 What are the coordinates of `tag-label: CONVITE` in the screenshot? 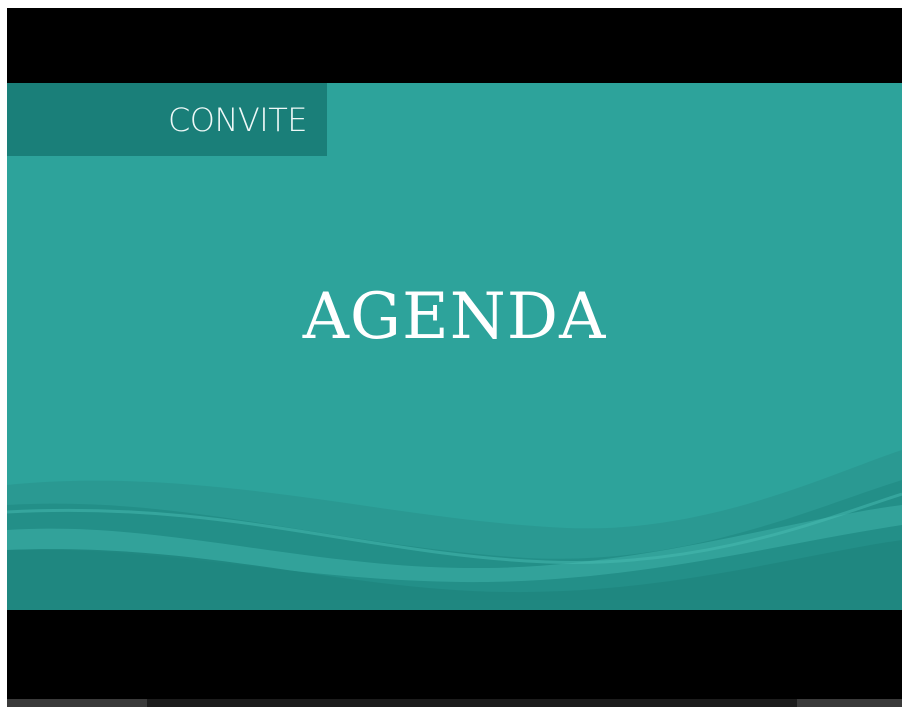 It's located at (237, 120).